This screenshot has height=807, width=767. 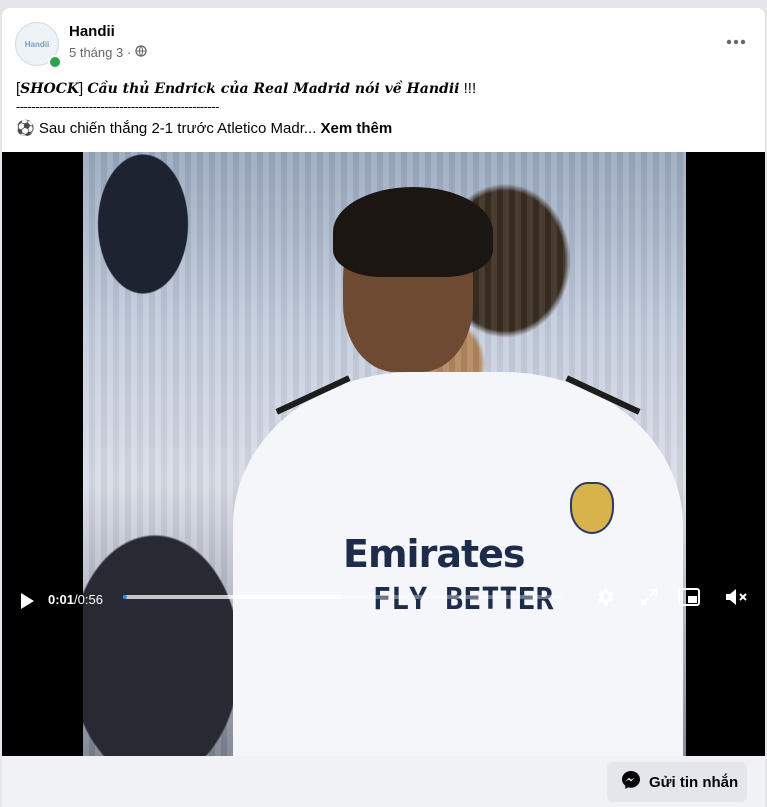 What do you see at coordinates (37, 44) in the screenshot?
I see `avatar-logo-text: Handii` at bounding box center [37, 44].